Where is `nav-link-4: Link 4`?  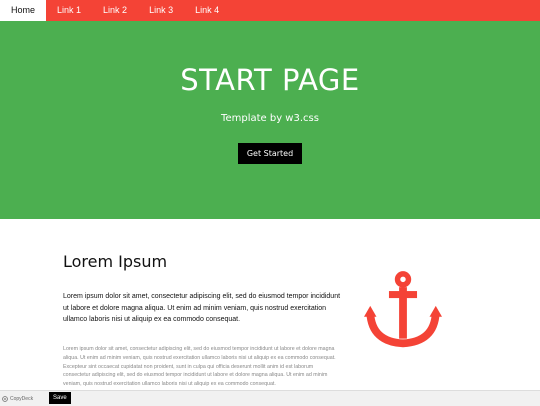
nav-link-4: Link 4 is located at coordinates (207, 10).